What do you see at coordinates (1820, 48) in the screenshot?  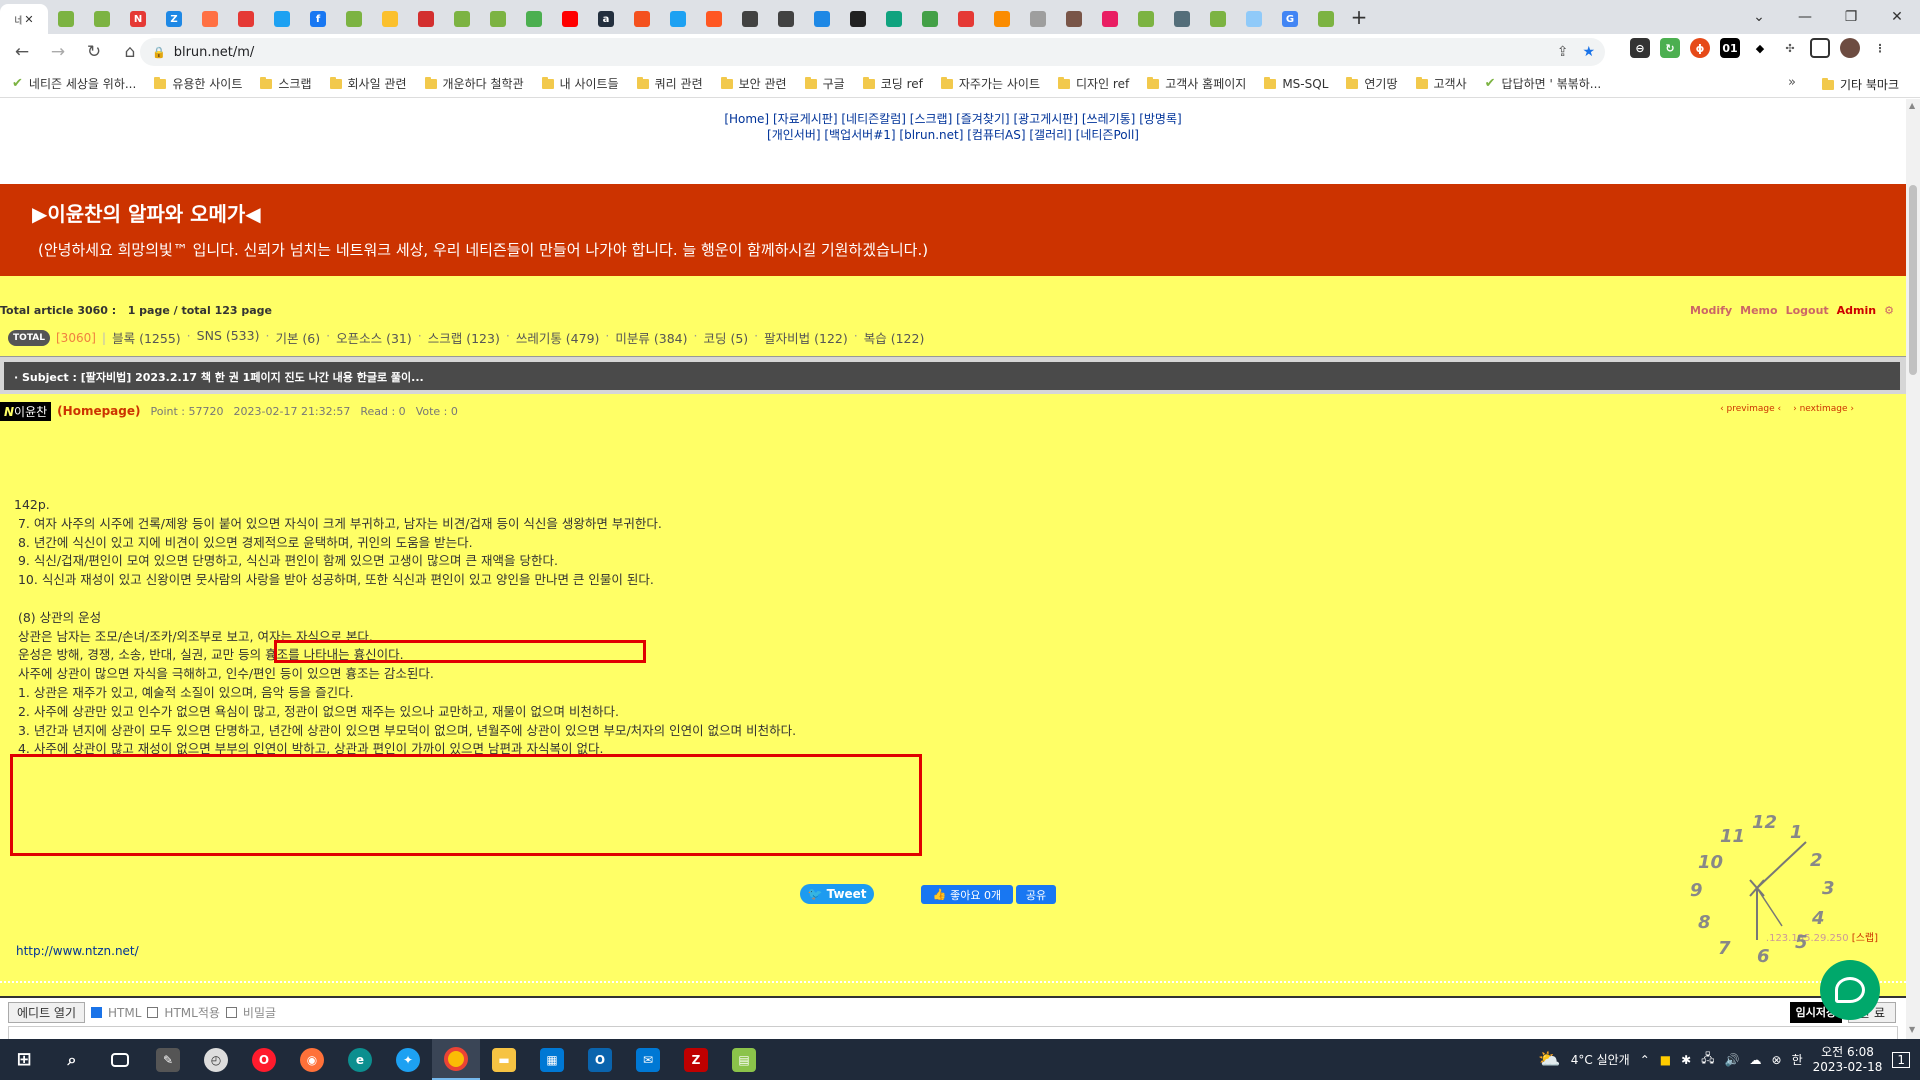 I see `sidepanel-icon` at bounding box center [1820, 48].